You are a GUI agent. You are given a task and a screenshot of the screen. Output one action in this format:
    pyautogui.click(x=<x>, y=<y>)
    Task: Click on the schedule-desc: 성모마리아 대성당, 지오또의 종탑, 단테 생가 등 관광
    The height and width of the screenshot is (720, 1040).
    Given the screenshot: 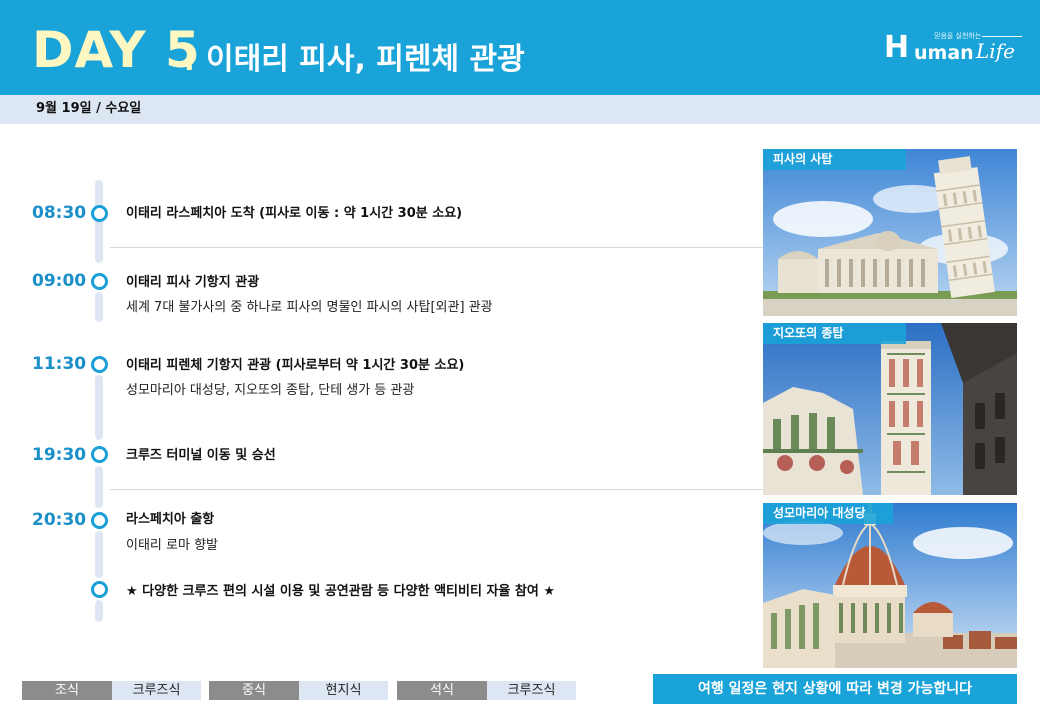 What is the action you would take?
    pyautogui.click(x=270, y=390)
    